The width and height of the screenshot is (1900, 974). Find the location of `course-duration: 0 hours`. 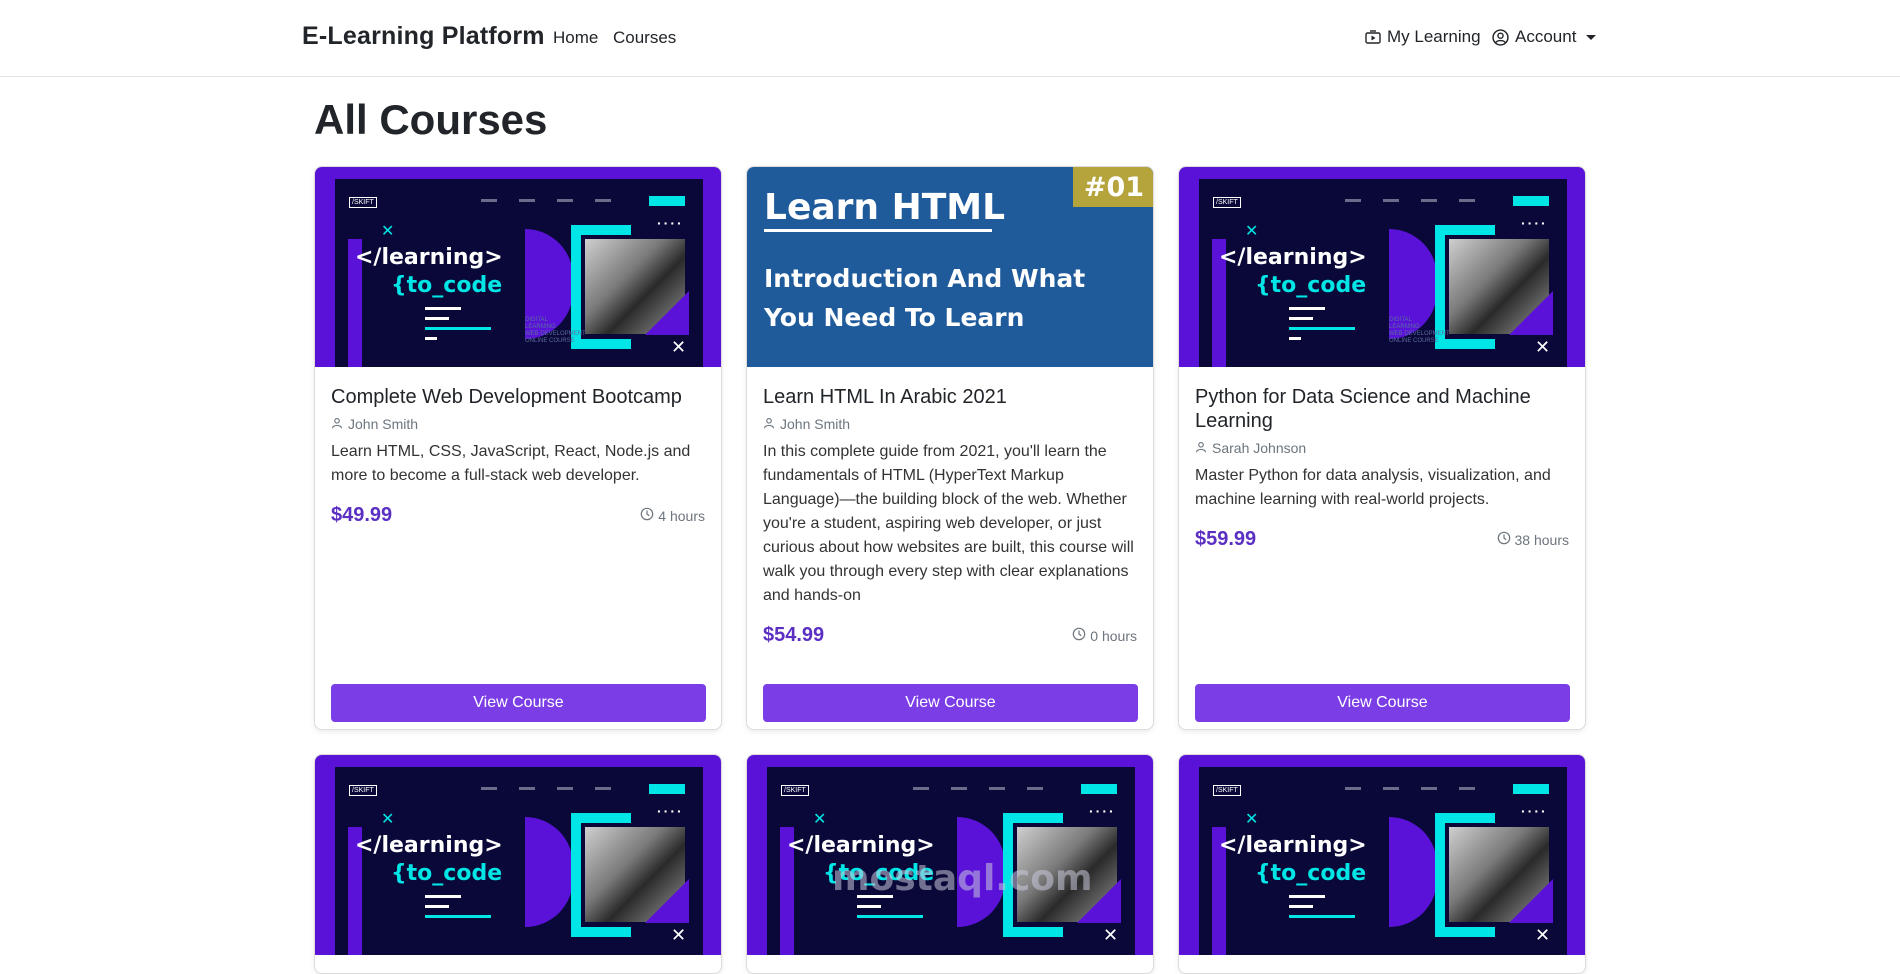

course-duration: 0 hours is located at coordinates (1104, 635).